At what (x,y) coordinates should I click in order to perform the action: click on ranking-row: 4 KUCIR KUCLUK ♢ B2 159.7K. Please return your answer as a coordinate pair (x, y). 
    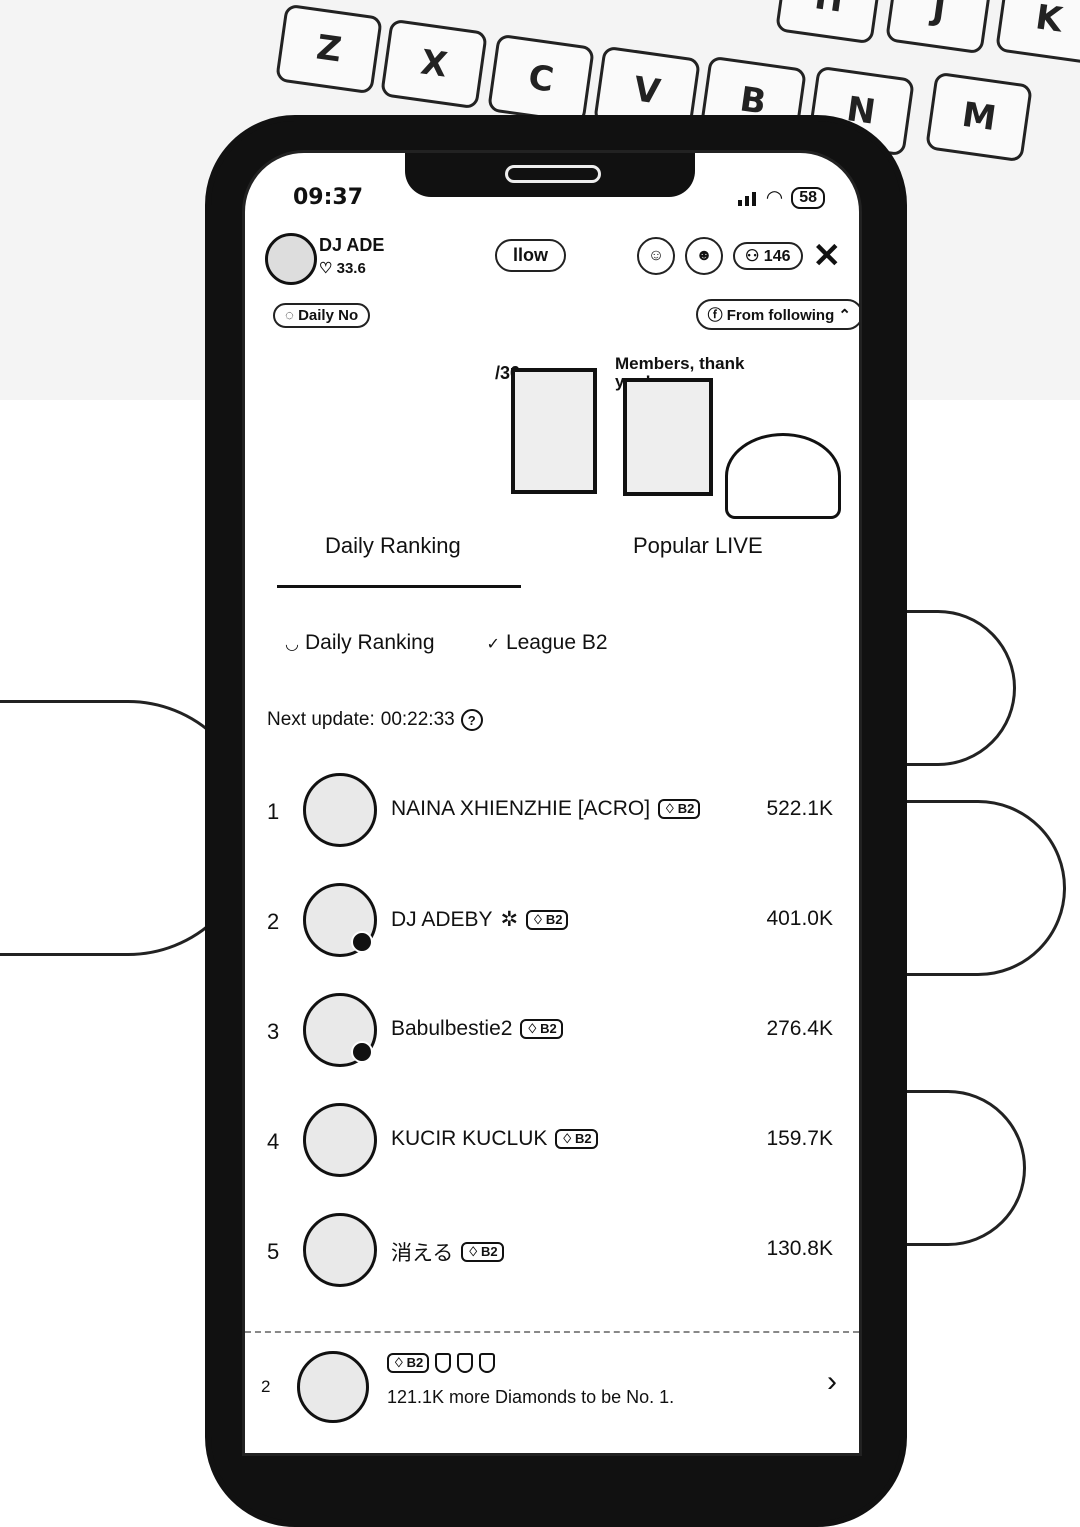
    Looking at the image, I should click on (552, 1148).